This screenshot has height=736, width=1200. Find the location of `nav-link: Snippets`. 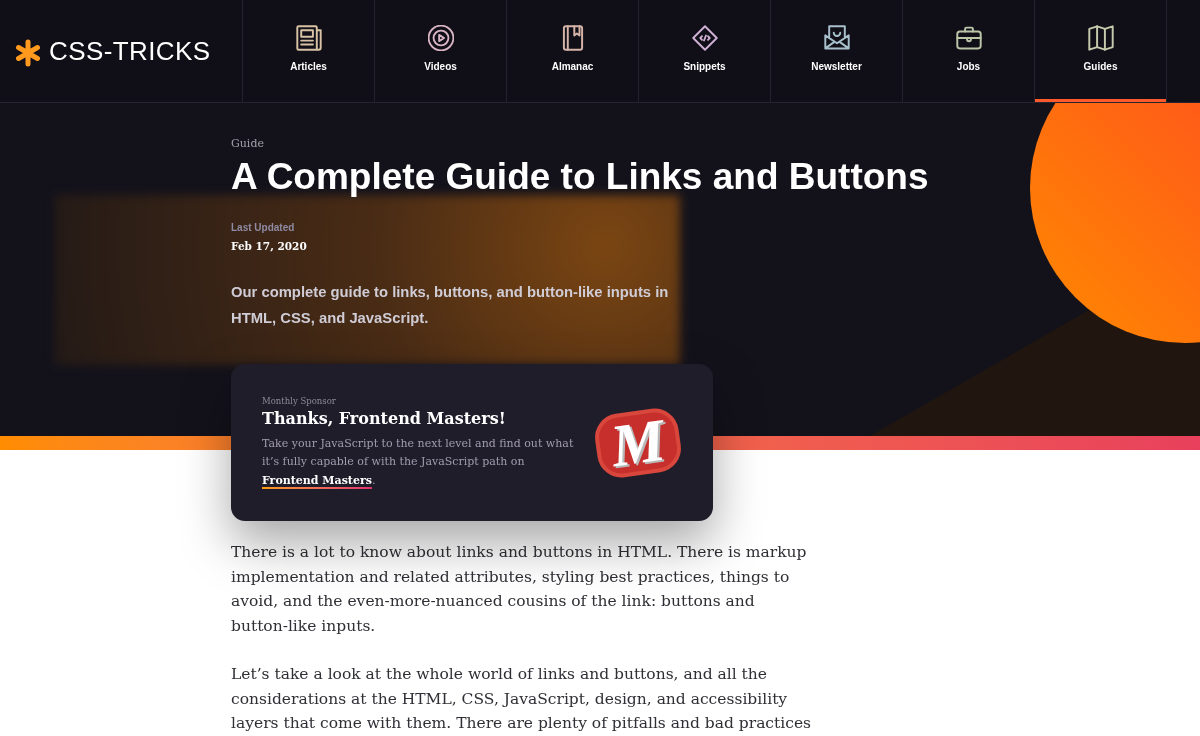

nav-link: Snippets is located at coordinates (704, 51).